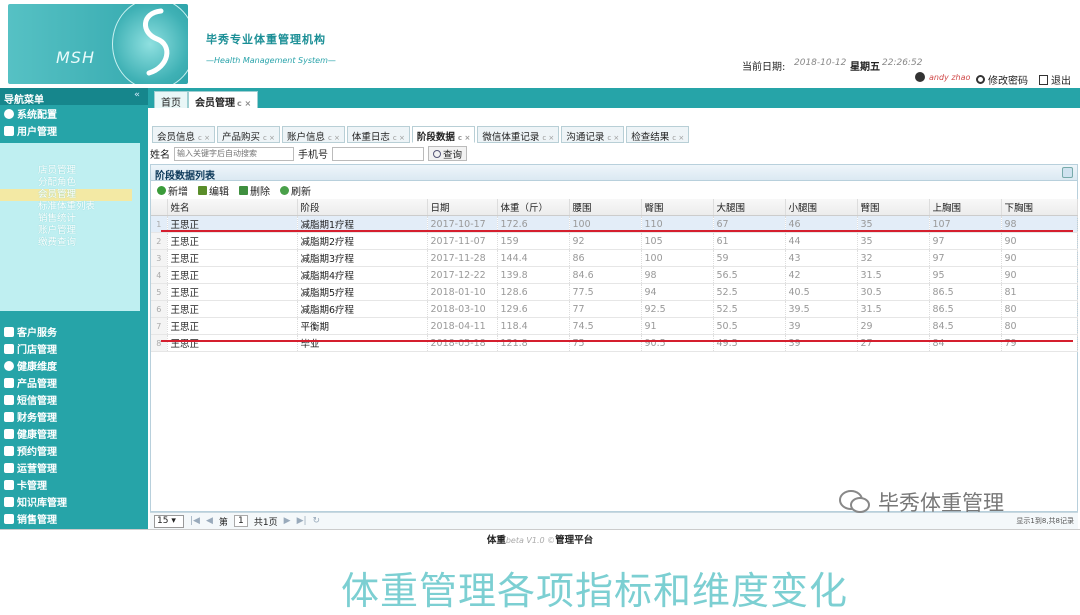 Image resolution: width=1080 pixels, height=615 pixels. What do you see at coordinates (74, 450) in the screenshot?
I see `nav-group: 预约管理` at bounding box center [74, 450].